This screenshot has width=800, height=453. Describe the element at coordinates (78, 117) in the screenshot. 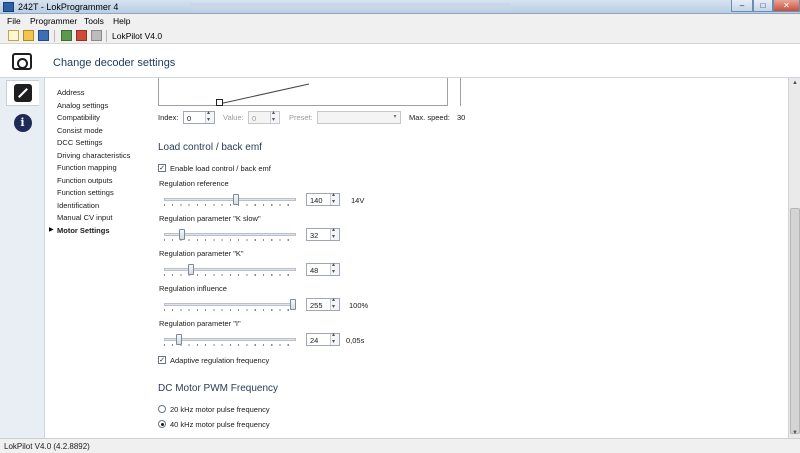

I see `nav-item-compatibility: Compatibility` at that location.